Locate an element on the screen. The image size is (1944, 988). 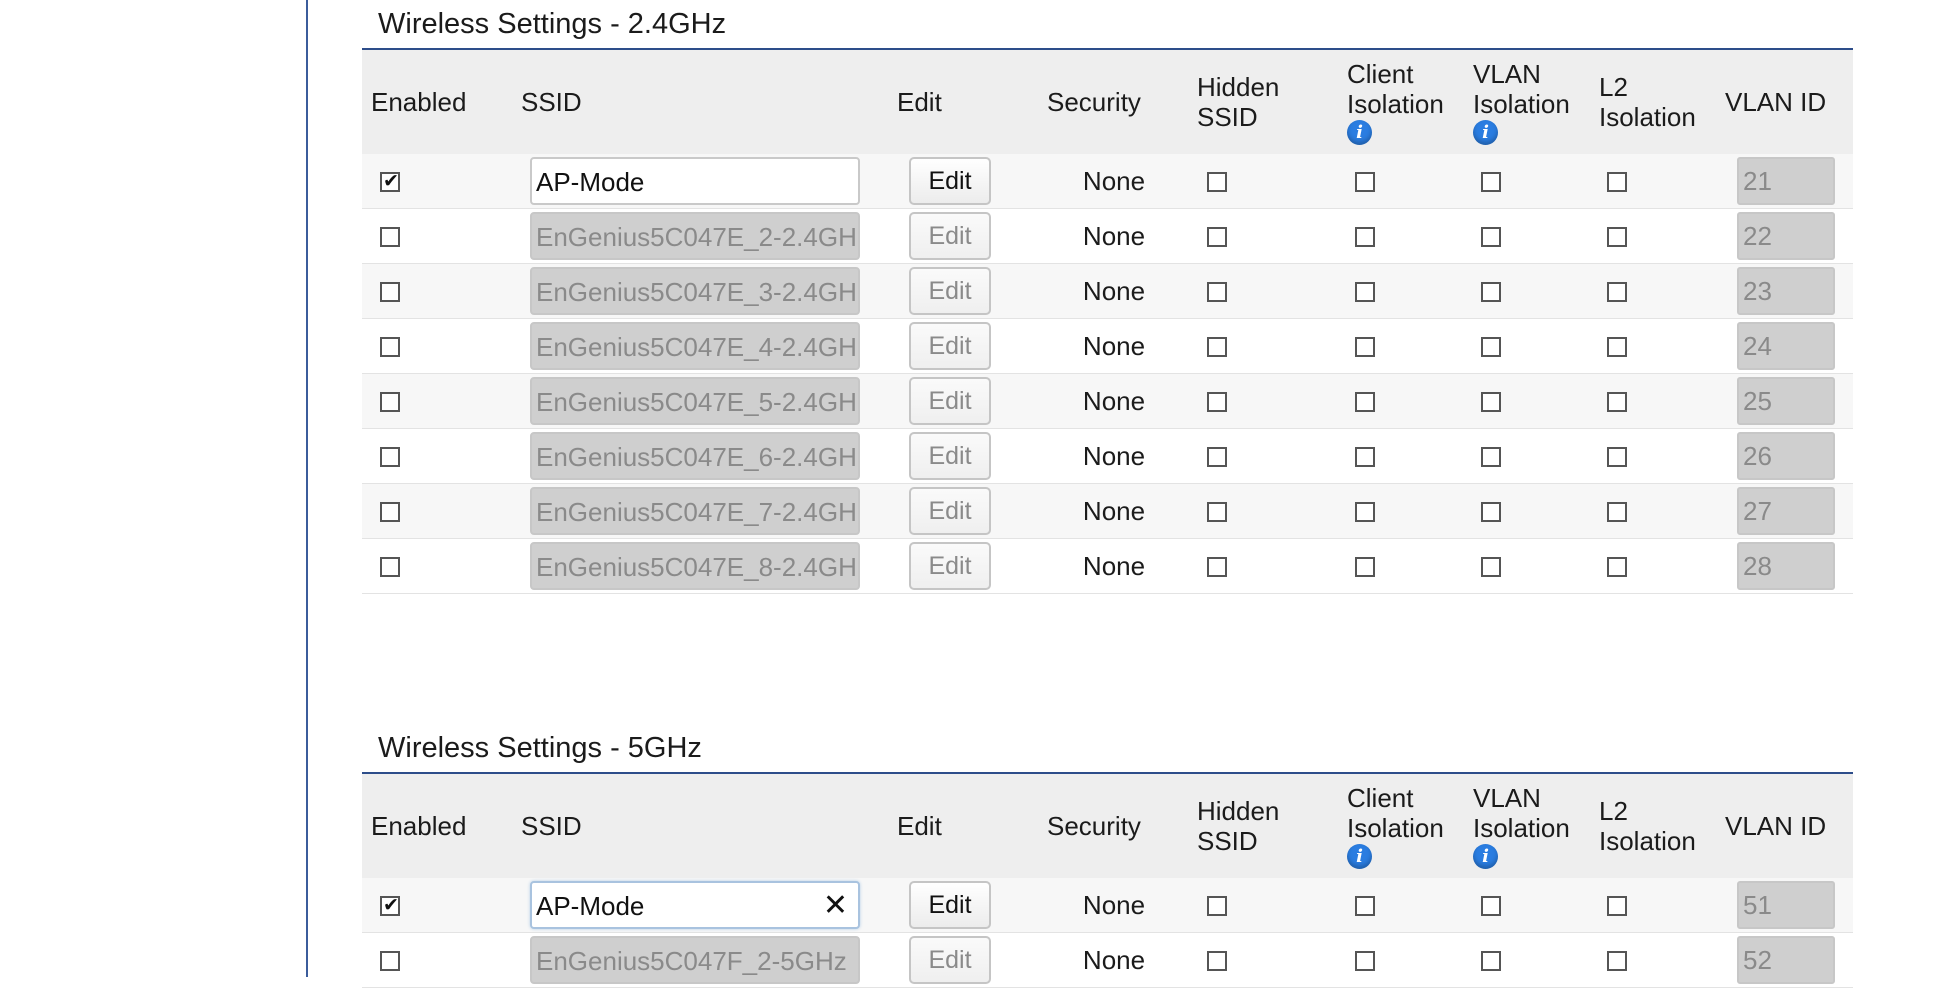
ssid-input: EnGenius5C047E_7-2.4GH is located at coordinates (695, 511).